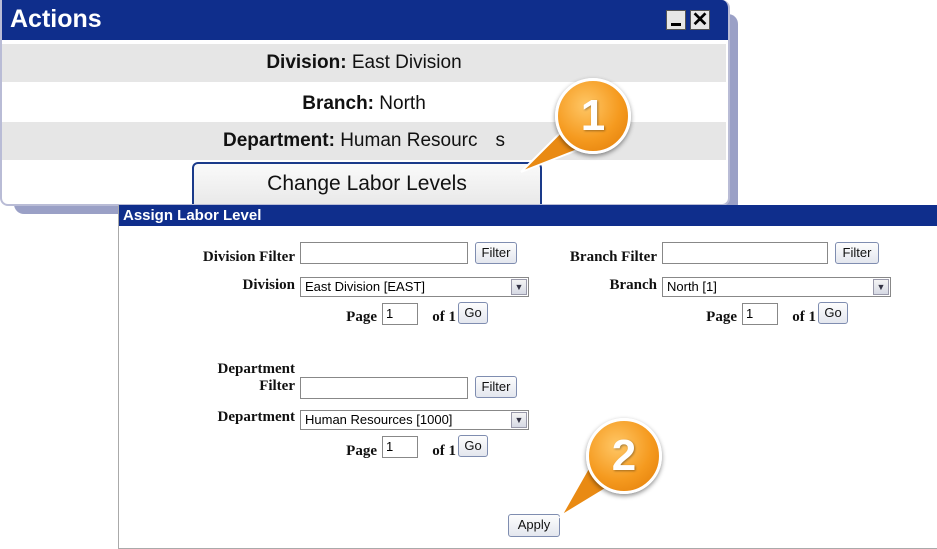 The width and height of the screenshot is (937, 549). What do you see at coordinates (624, 456) in the screenshot?
I see `callout-badge-2: 2` at bounding box center [624, 456].